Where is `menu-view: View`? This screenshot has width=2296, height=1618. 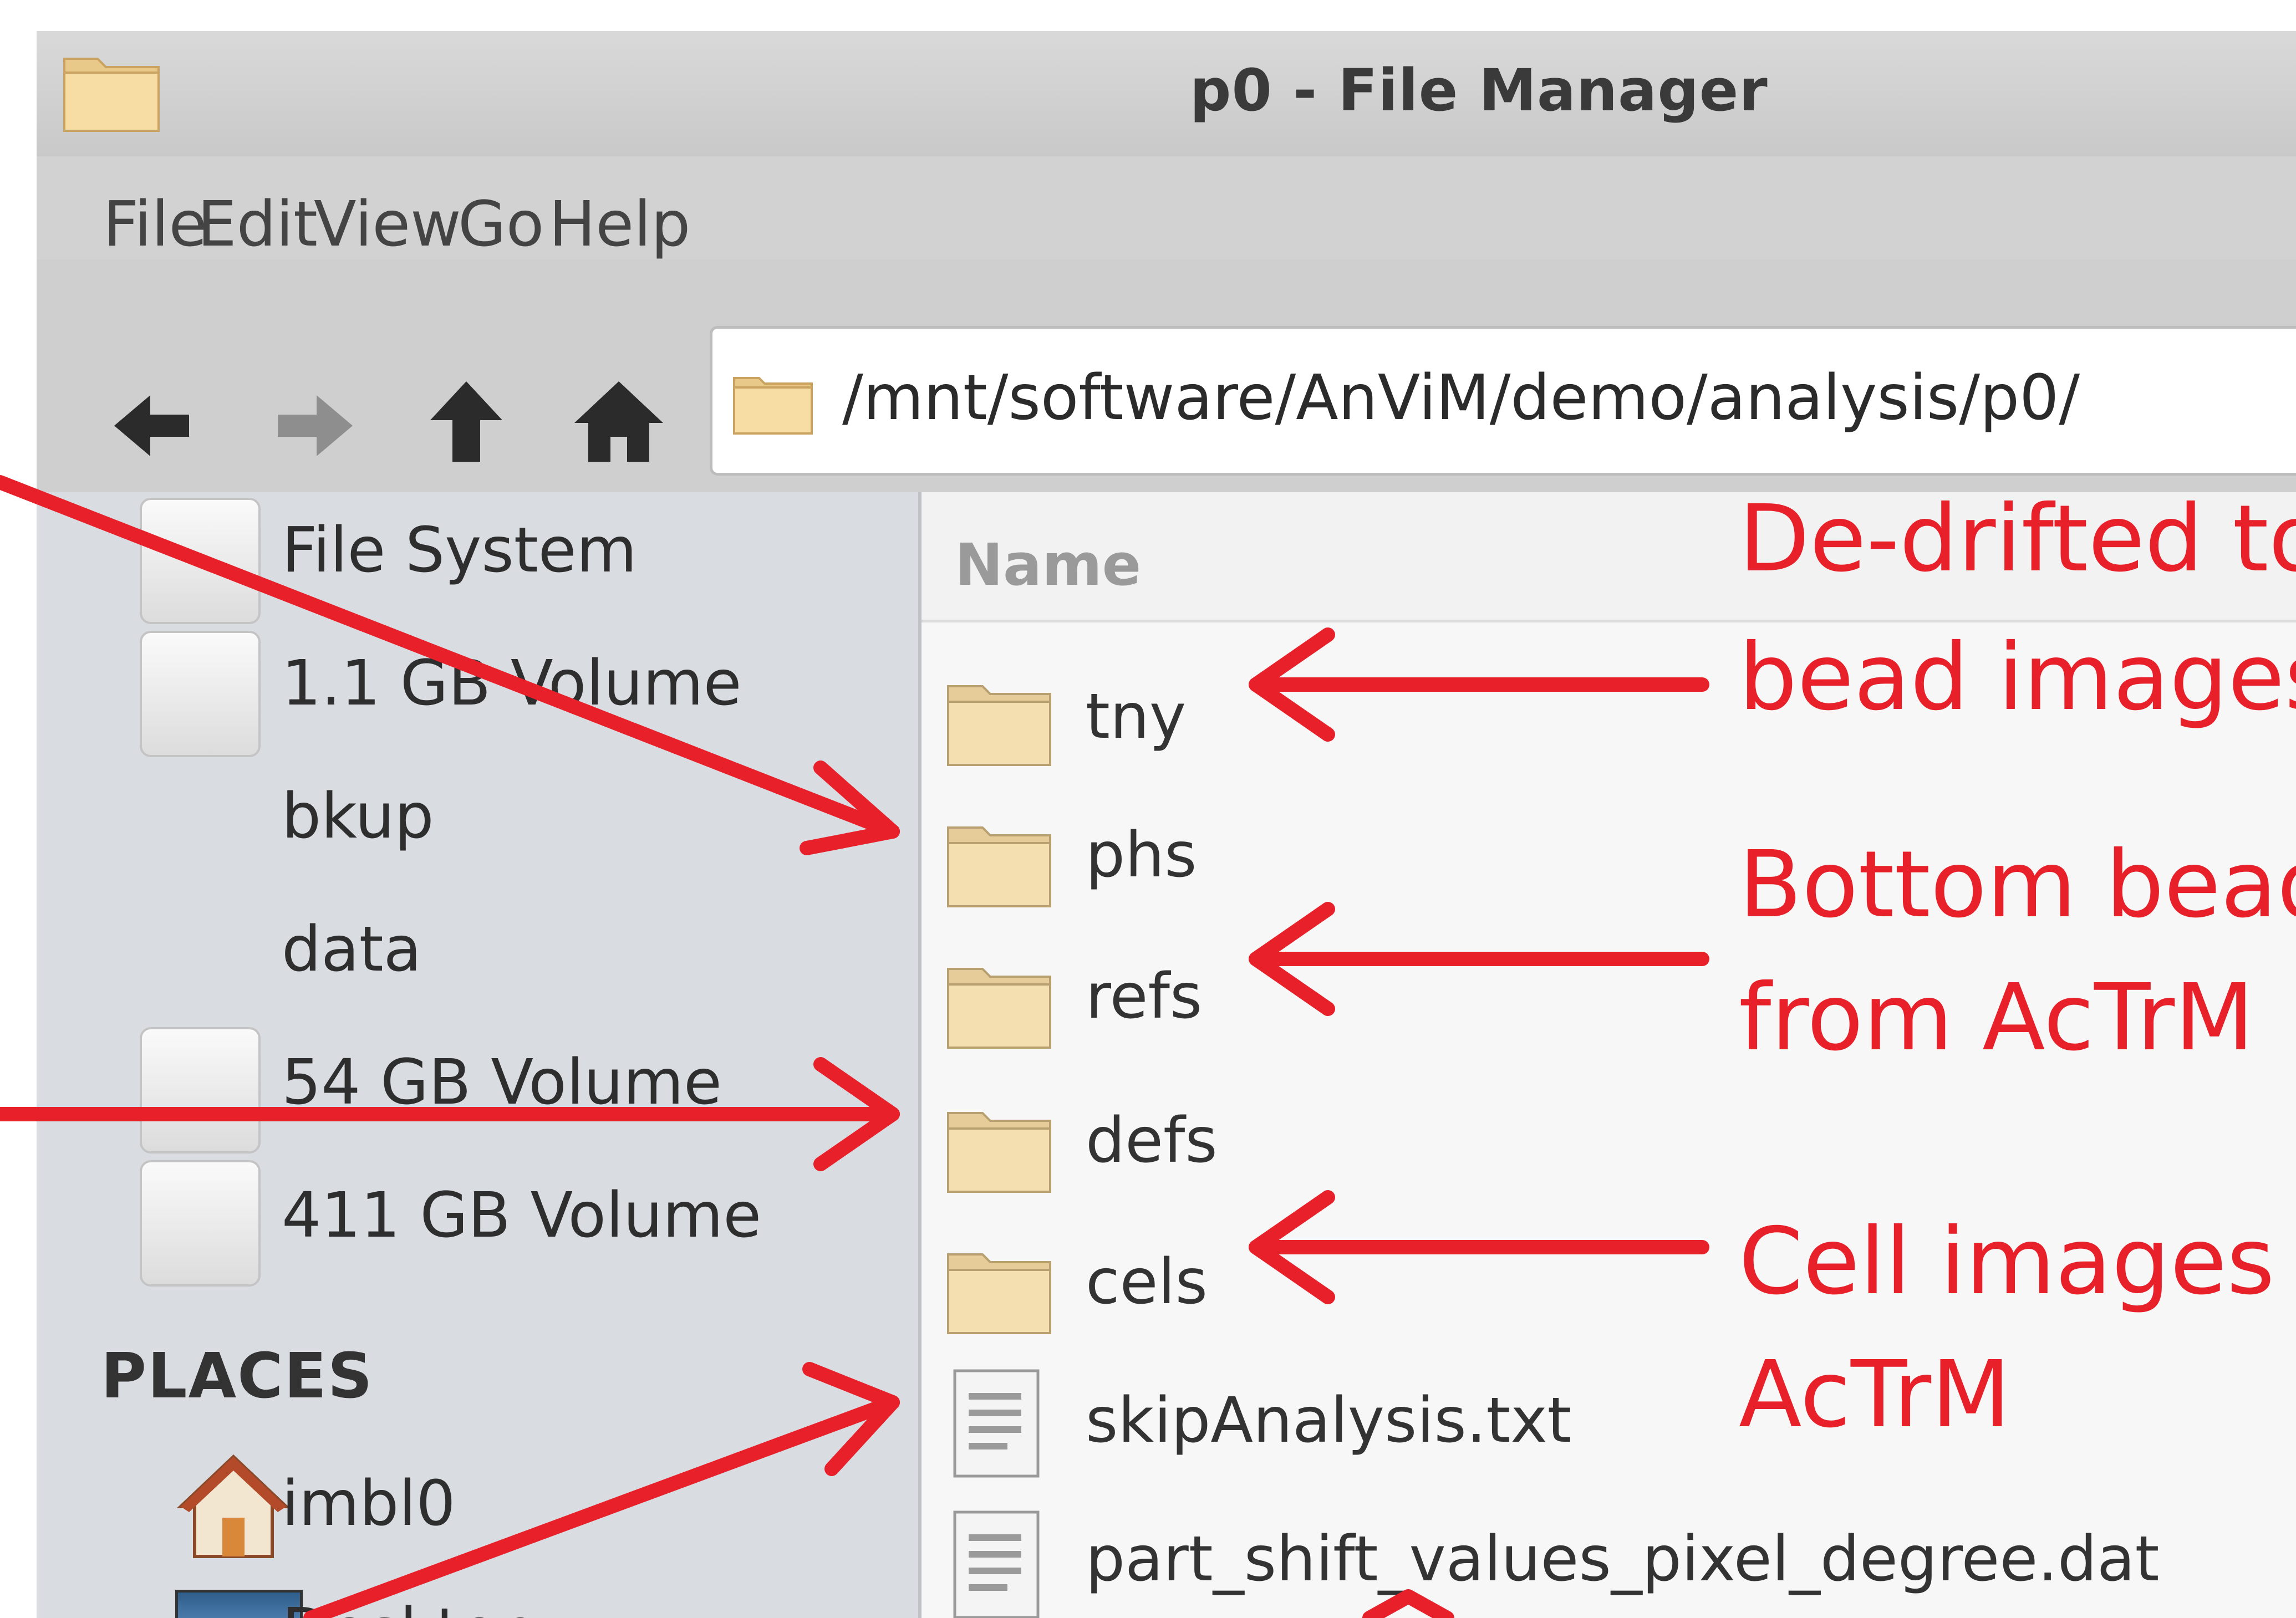 menu-view: View is located at coordinates (387, 224).